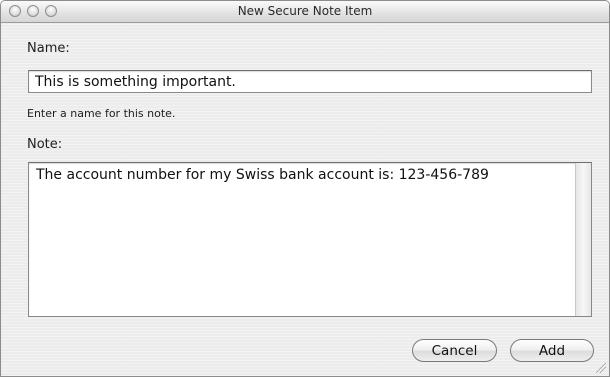 The height and width of the screenshot is (377, 610). Describe the element at coordinates (45, 144) in the screenshot. I see `note-label: Note:` at that location.